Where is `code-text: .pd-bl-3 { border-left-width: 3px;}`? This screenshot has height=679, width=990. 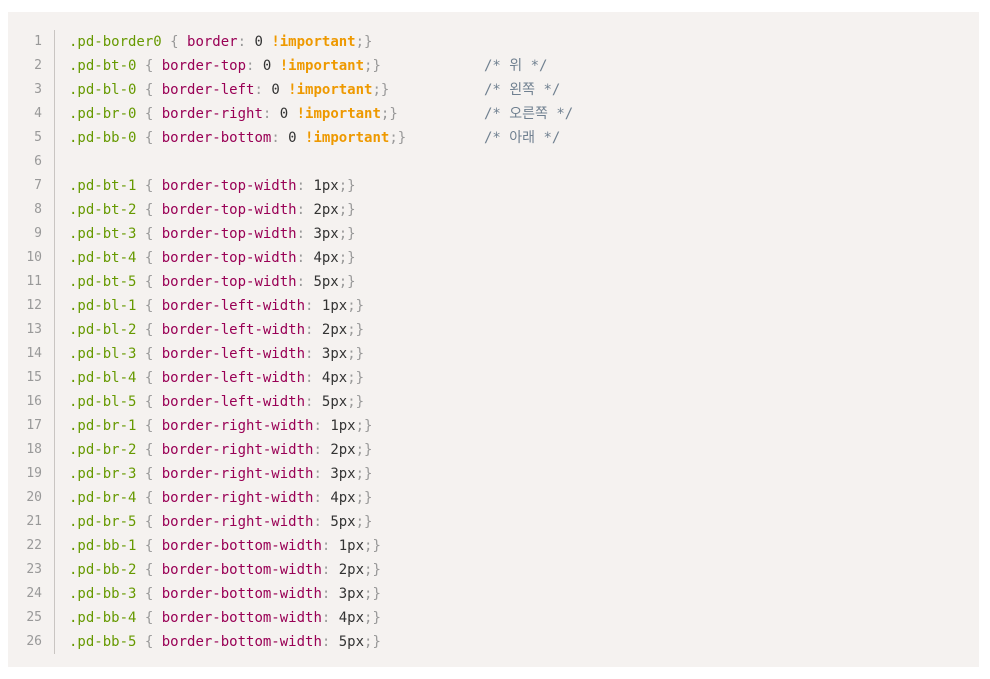
code-text: .pd-bl-3 { border-left-width: 3px;} is located at coordinates (216, 354).